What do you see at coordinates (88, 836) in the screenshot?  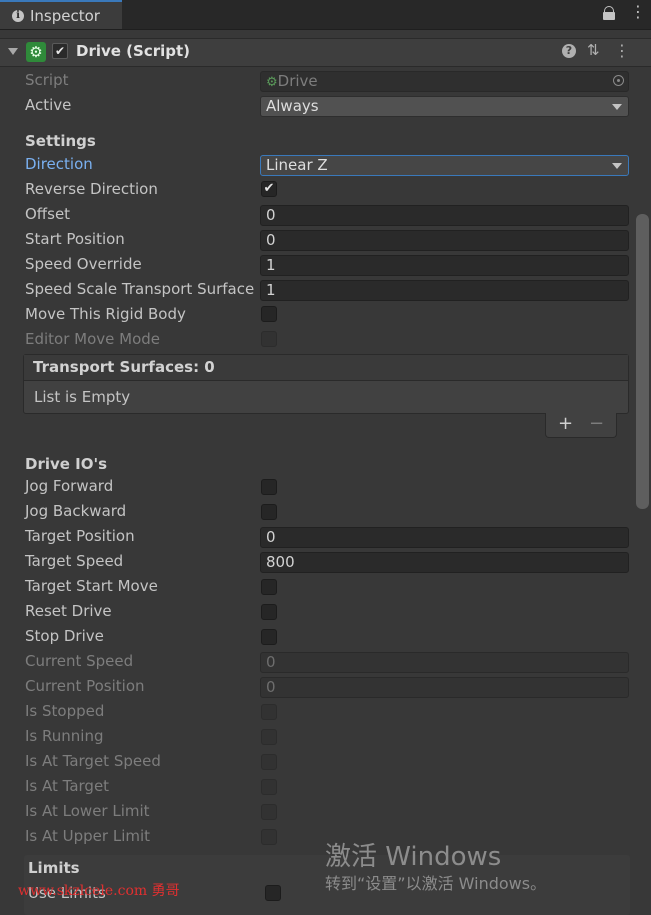 I see `is-at-upper-limit-label: Is At Upper Limit` at bounding box center [88, 836].